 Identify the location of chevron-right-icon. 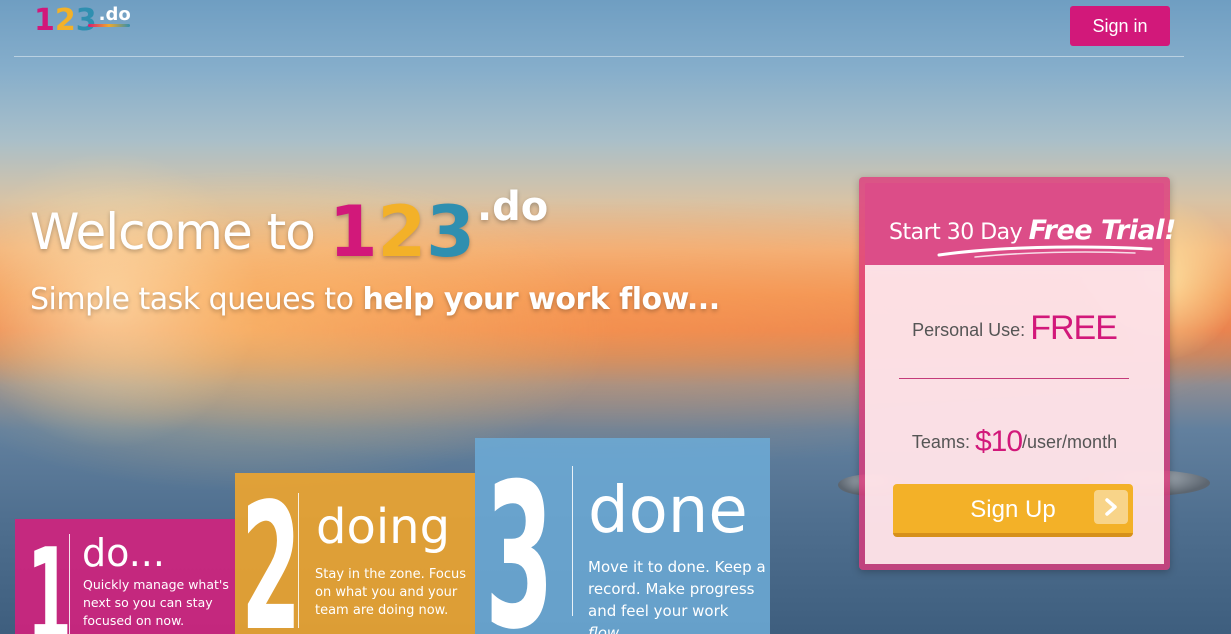
(1111, 507).